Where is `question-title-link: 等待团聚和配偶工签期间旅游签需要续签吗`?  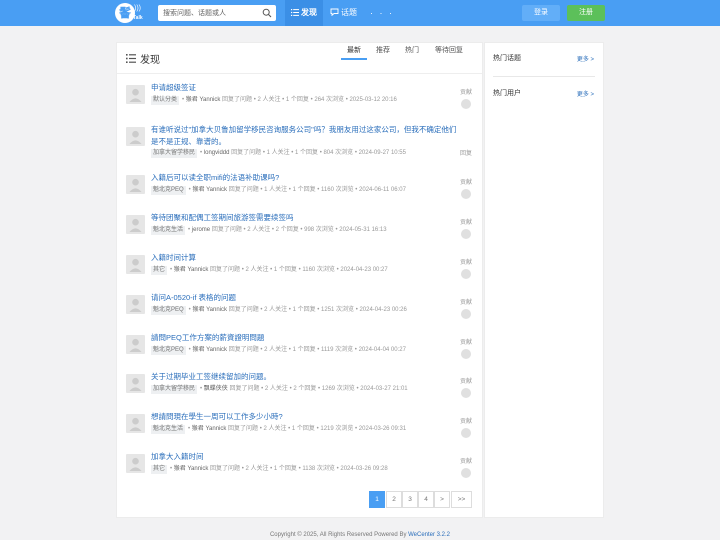 question-title-link: 等待团聚和配偶工签期间旅游签需要续签吗 is located at coordinates (306, 218).